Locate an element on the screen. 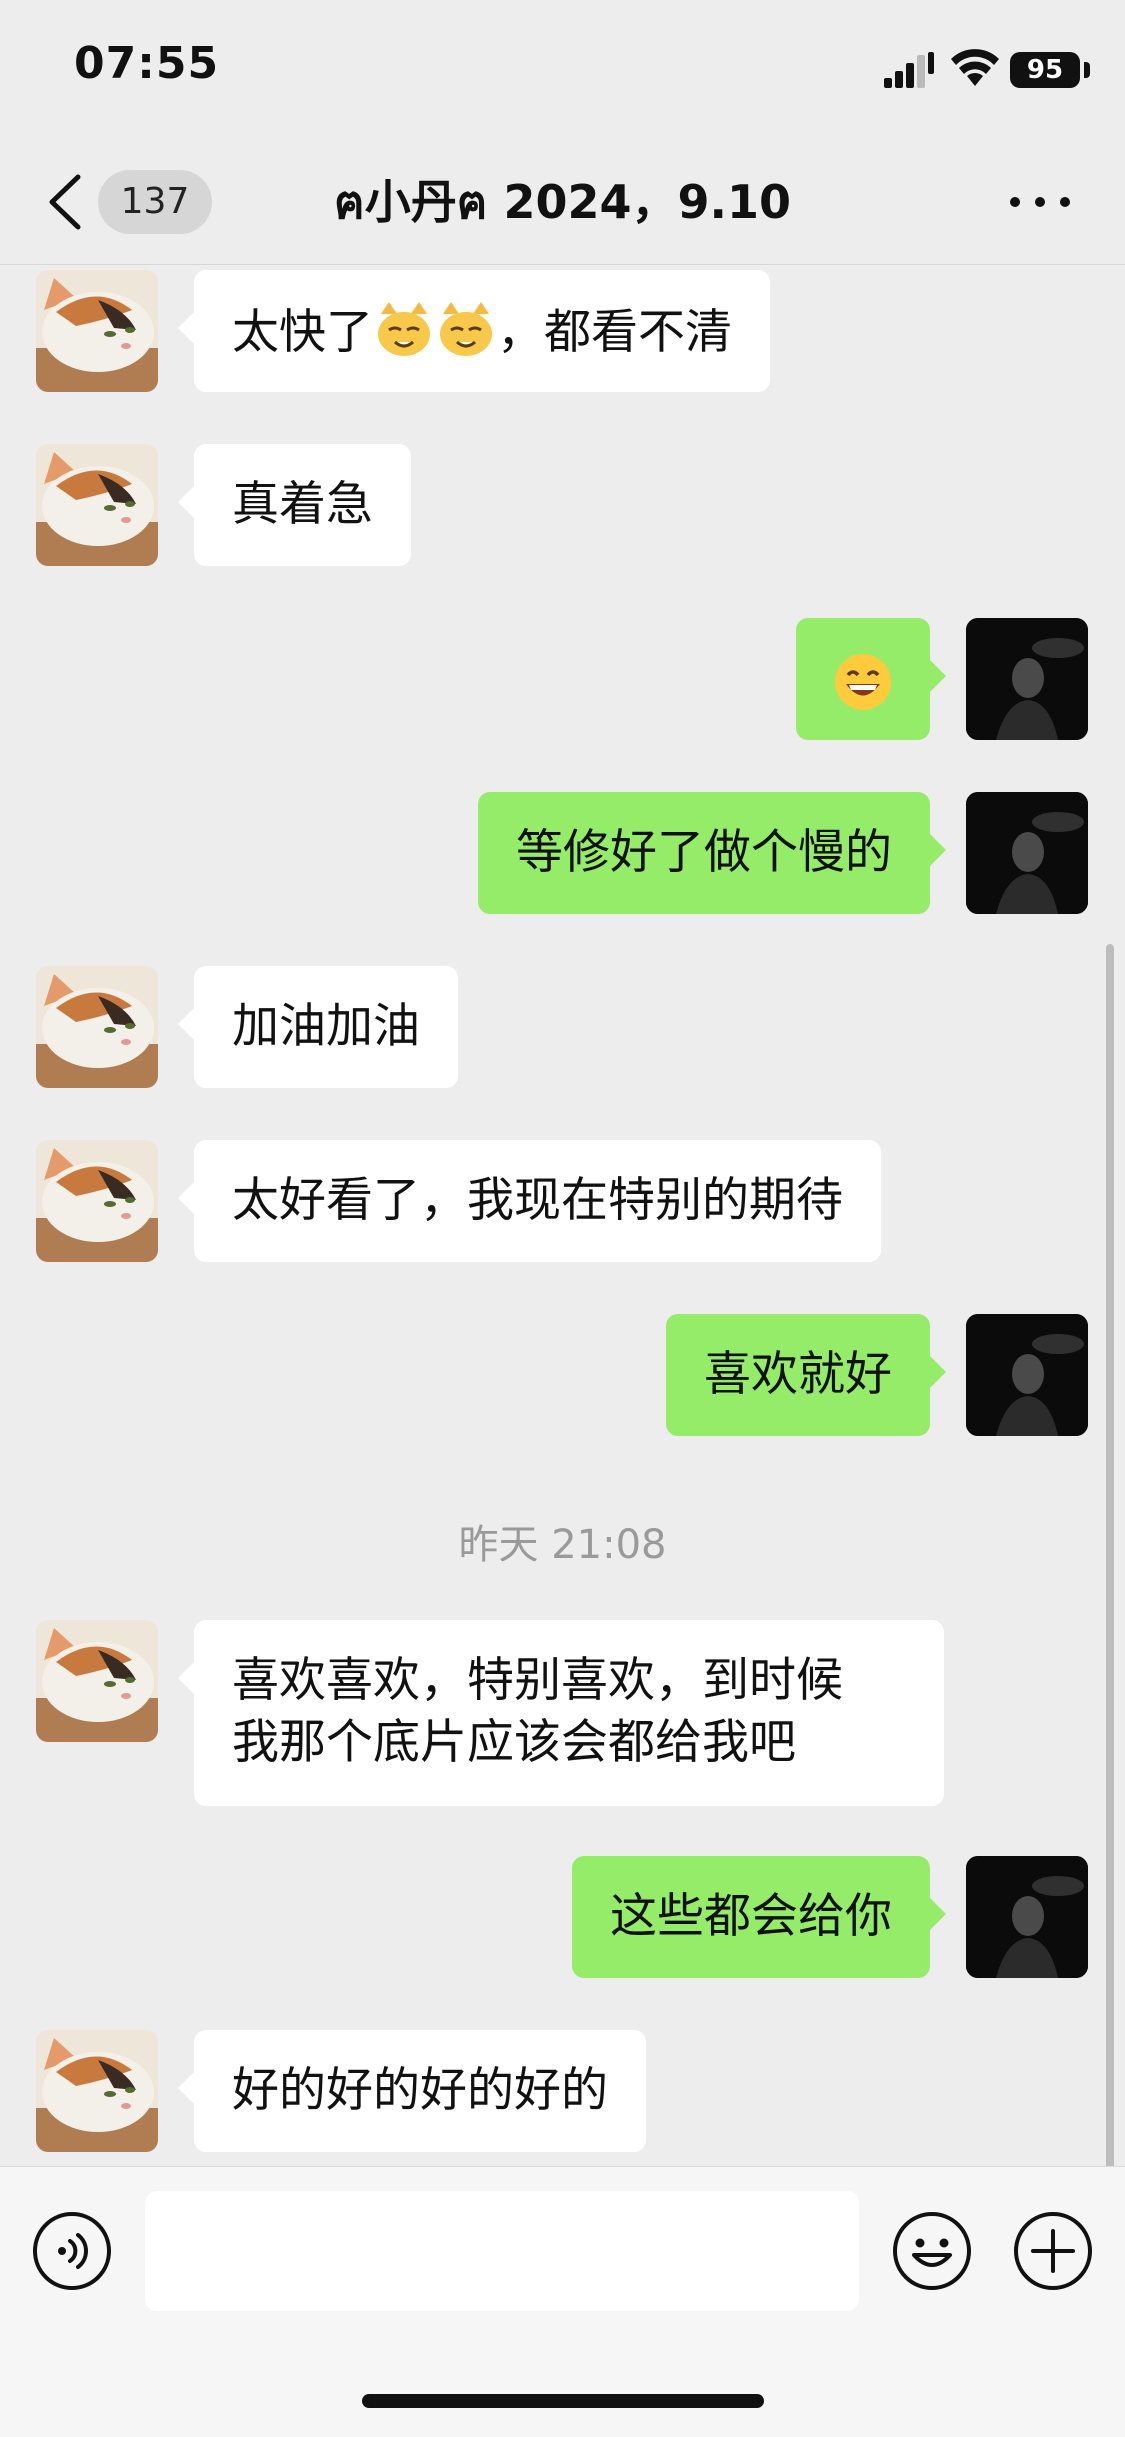 This screenshot has height=2437, width=1125. cellular-signal-icon is located at coordinates (909, 70).